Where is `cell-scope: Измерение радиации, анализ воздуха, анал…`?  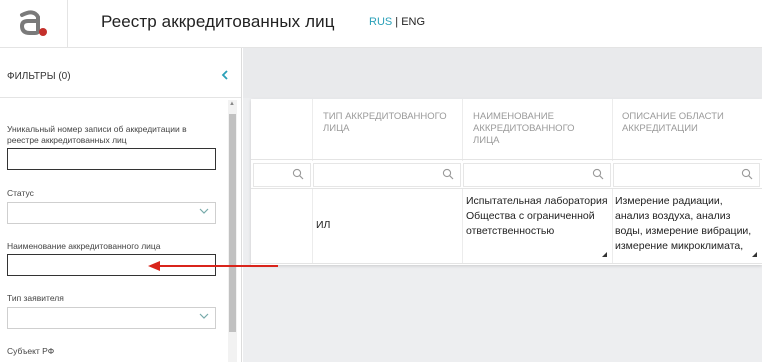 cell-scope: Измерение радиации, анализ воздуха, анал… is located at coordinates (683, 223).